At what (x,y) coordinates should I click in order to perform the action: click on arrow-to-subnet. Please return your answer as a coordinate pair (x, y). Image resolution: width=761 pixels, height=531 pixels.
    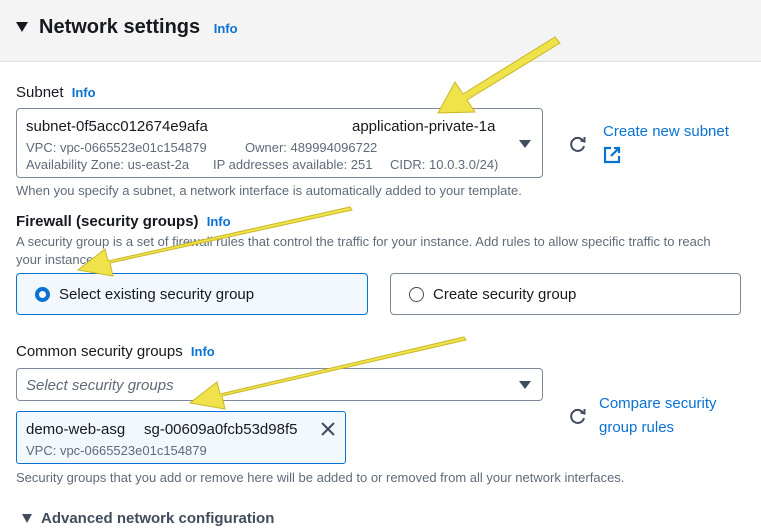
    Looking at the image, I should click on (499, 75).